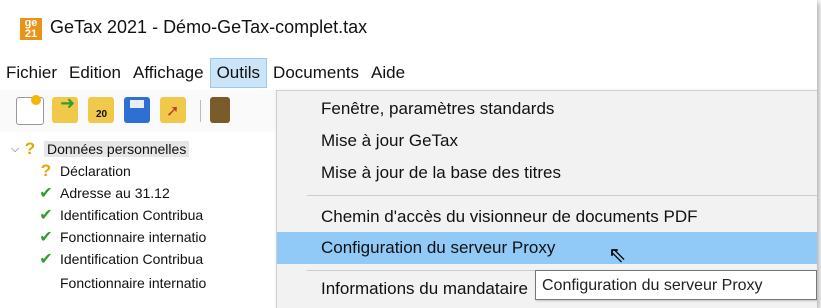 This screenshot has width=821, height=308. I want to click on window-title: GeTax 2021 - Démo-GeTax-complet.tax, so click(209, 27).